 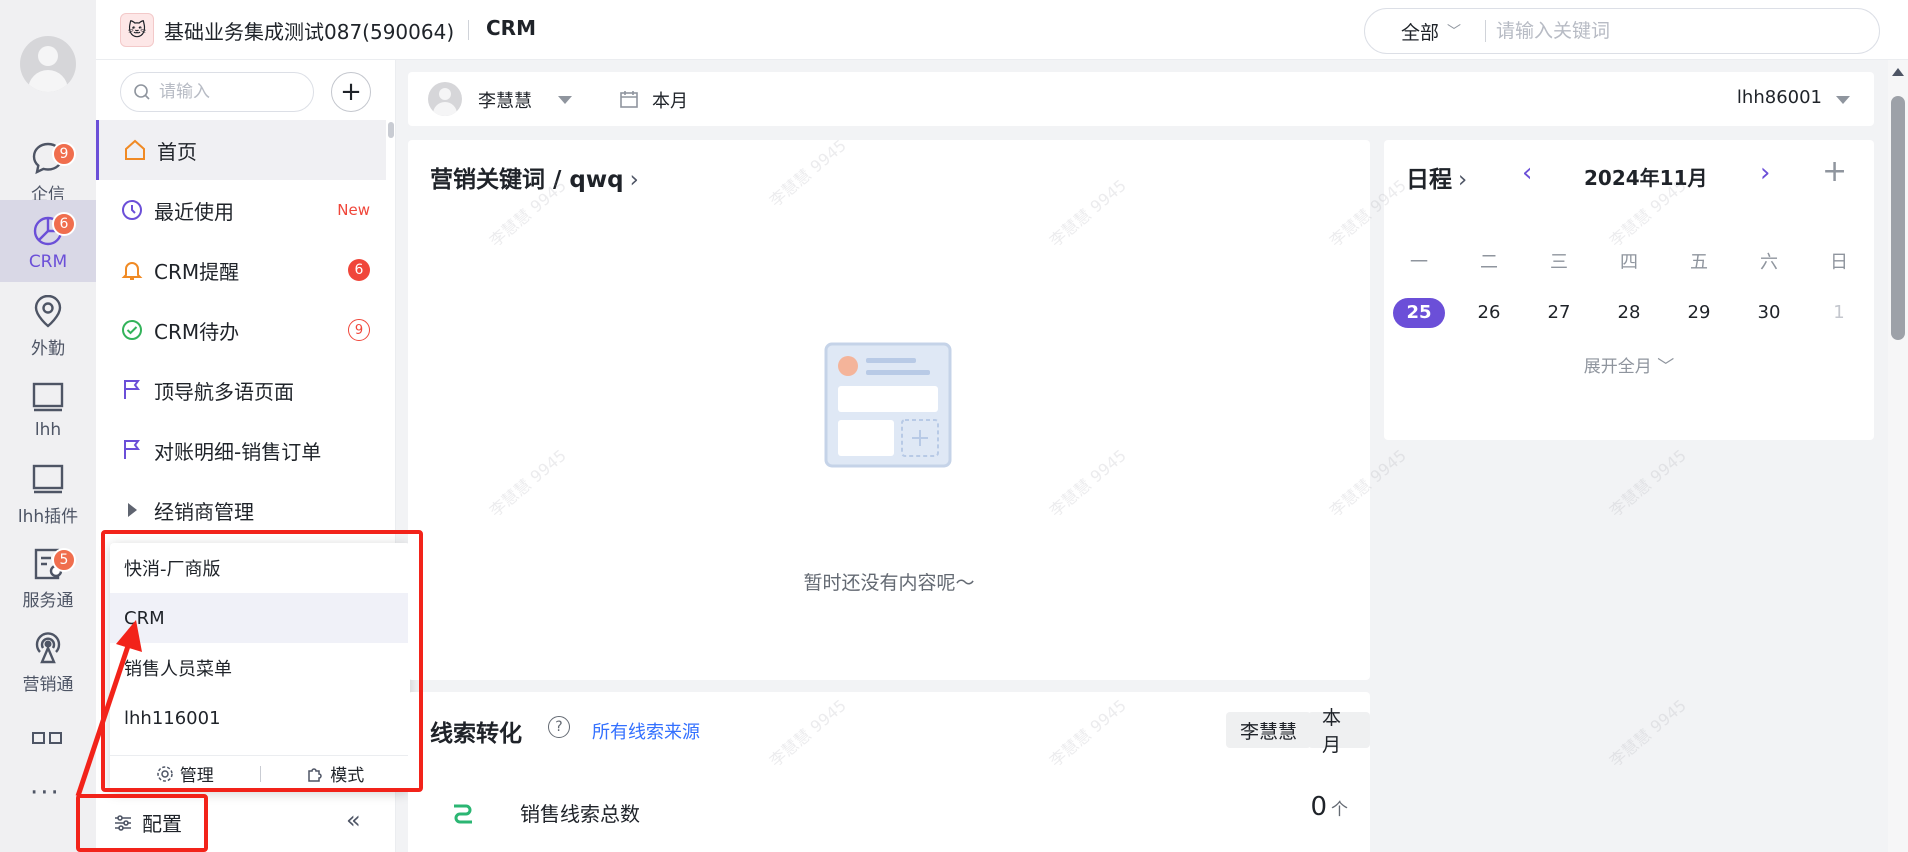 I want to click on current-month: 2024年11月, so click(x=1646, y=178).